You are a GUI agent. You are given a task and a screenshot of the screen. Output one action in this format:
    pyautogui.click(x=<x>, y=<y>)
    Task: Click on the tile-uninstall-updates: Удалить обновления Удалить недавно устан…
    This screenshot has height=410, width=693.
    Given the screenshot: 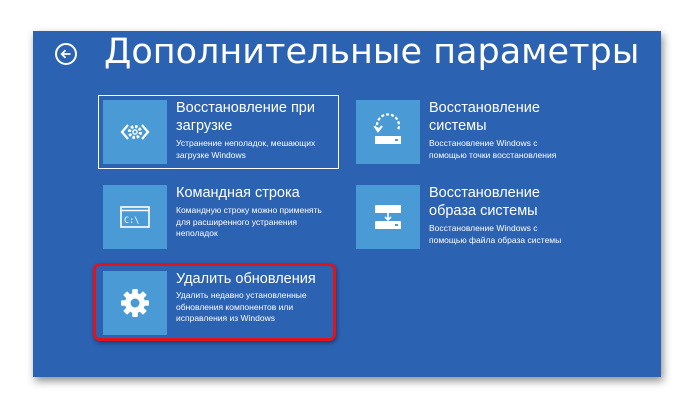 What is the action you would take?
    pyautogui.click(x=216, y=303)
    